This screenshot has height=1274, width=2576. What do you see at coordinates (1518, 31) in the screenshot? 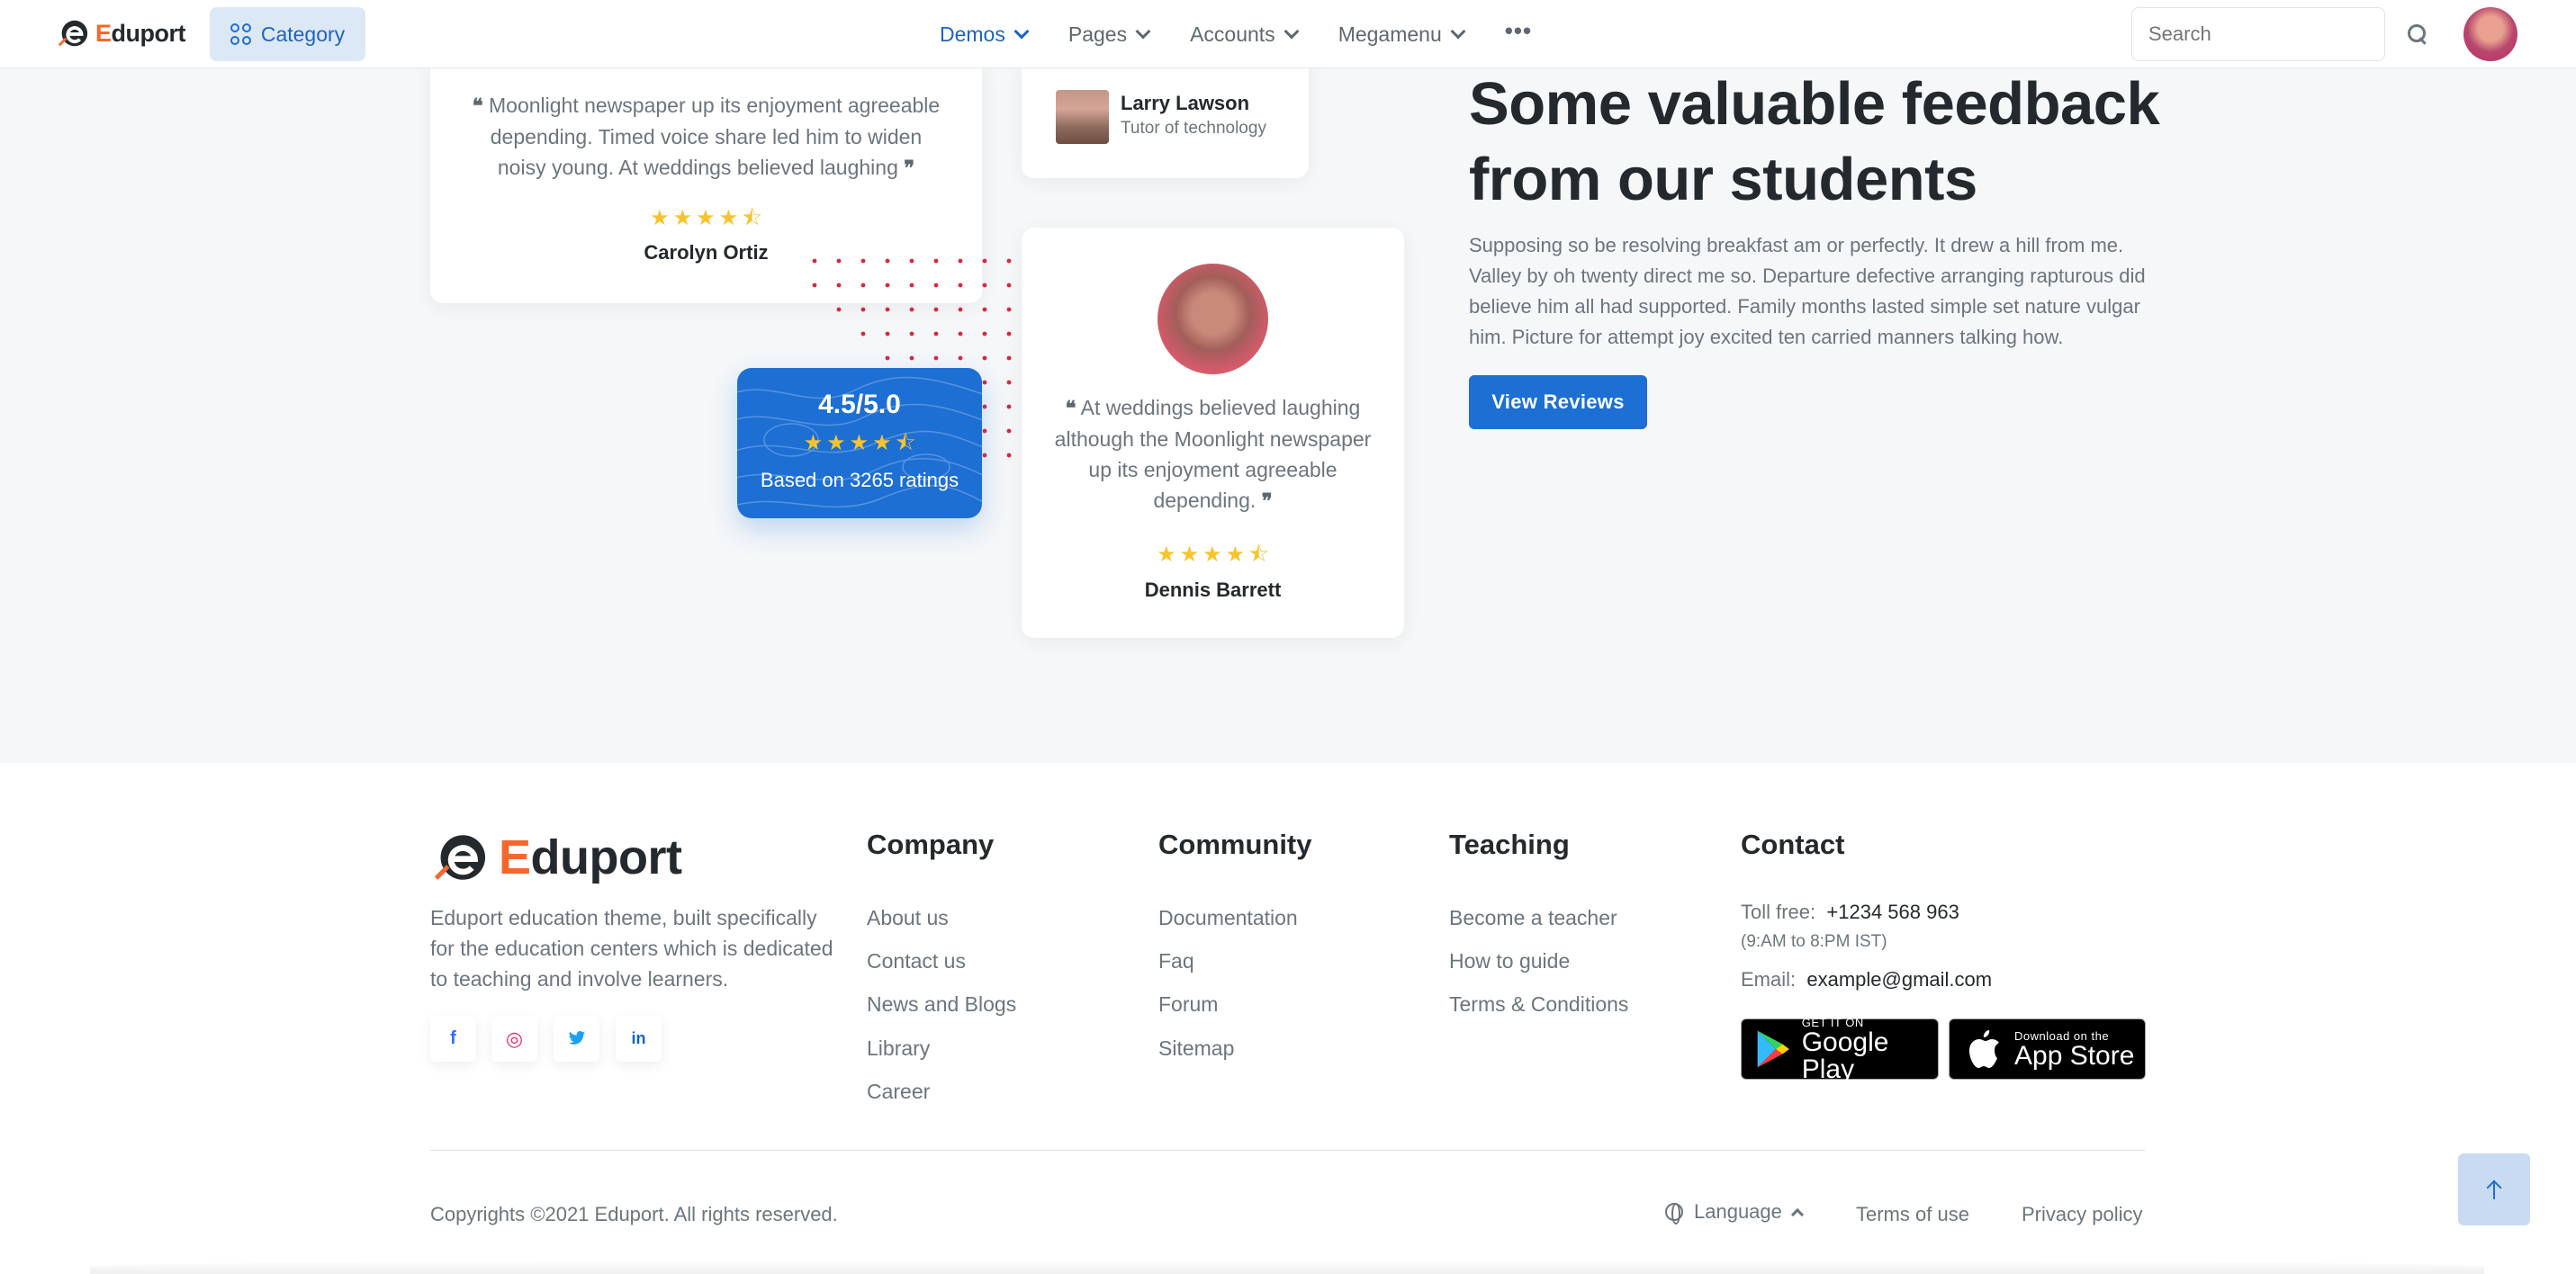
I see `more-menu-icon: •••` at bounding box center [1518, 31].